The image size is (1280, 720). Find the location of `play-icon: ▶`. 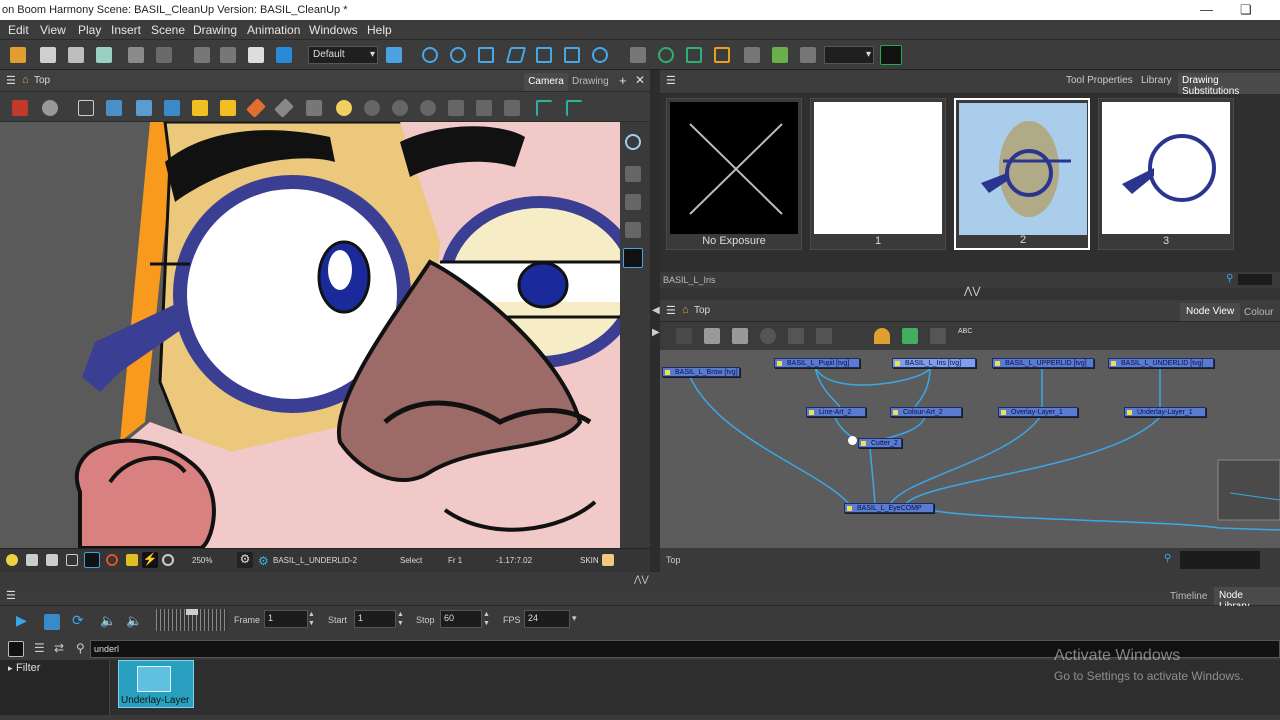

play-icon: ▶ is located at coordinates (21, 620).